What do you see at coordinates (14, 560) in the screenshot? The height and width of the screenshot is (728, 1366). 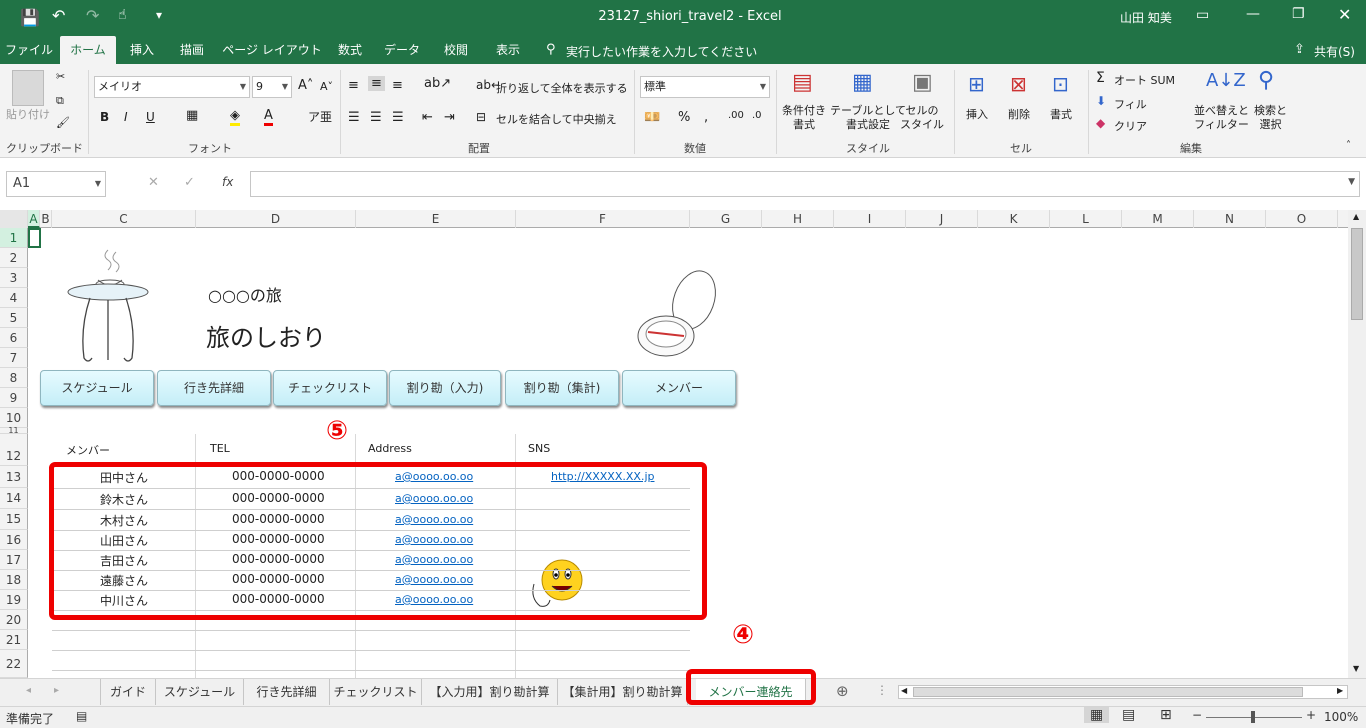 I see `row-header: 17` at bounding box center [14, 560].